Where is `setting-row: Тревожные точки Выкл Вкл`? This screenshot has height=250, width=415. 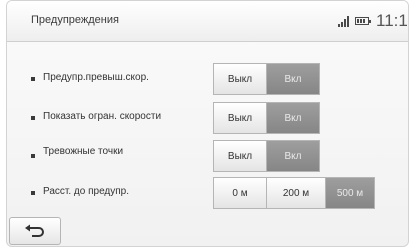
setting-row: Тревожные точки Выкл Вкл is located at coordinates (207, 156).